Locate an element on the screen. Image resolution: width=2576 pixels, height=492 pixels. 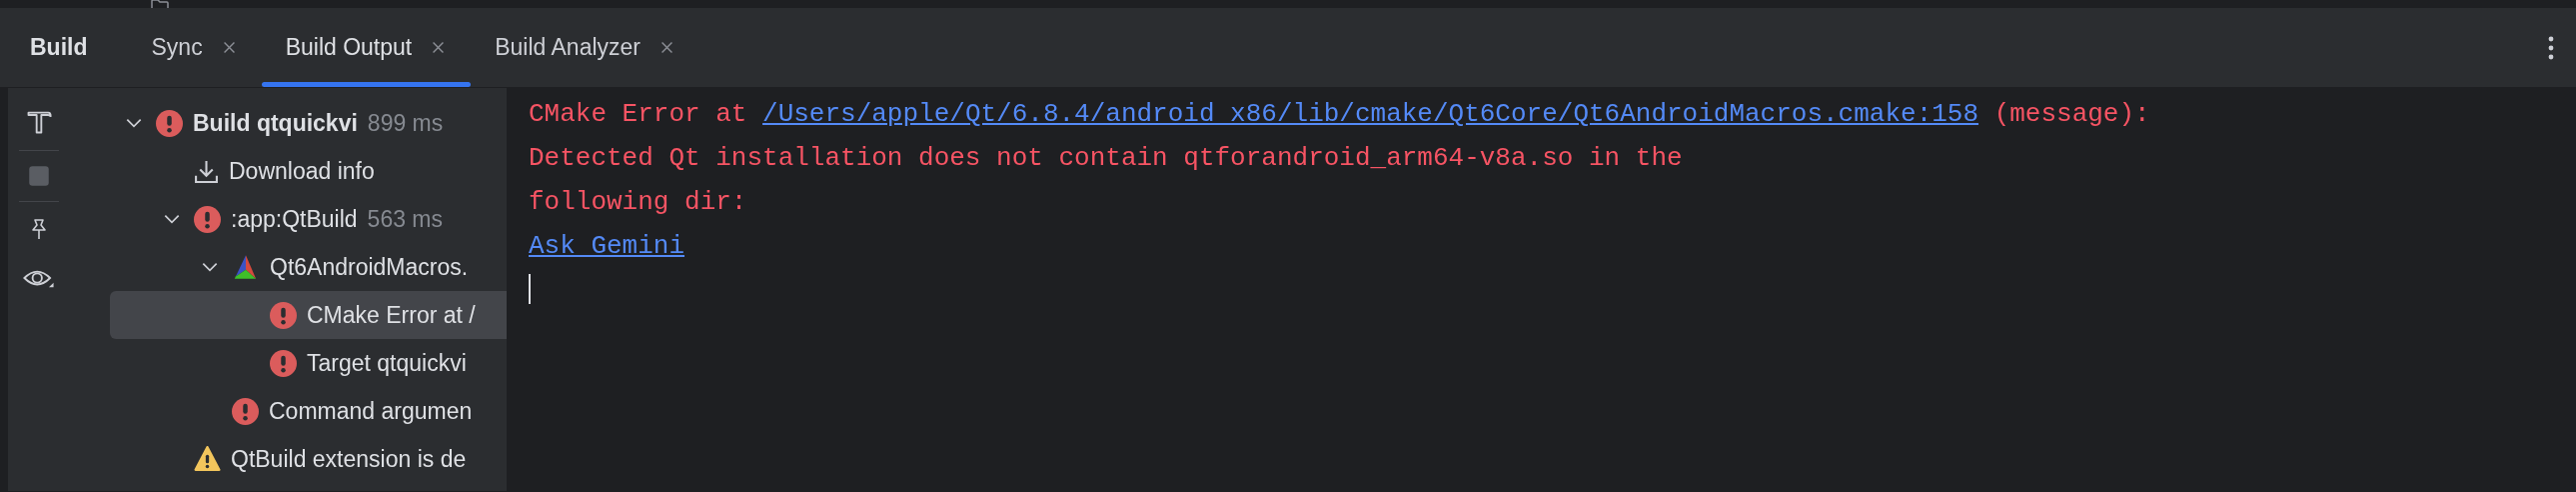
folder-icon is located at coordinates (160, 4).